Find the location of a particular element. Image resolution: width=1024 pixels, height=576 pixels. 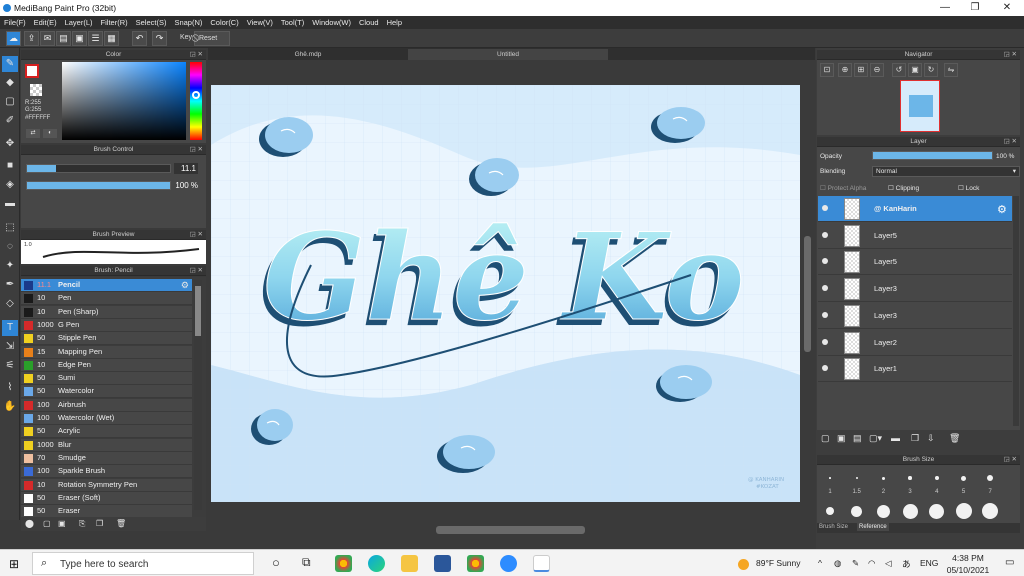

network-tray-icon: ◍ is located at coordinates (837, 563).